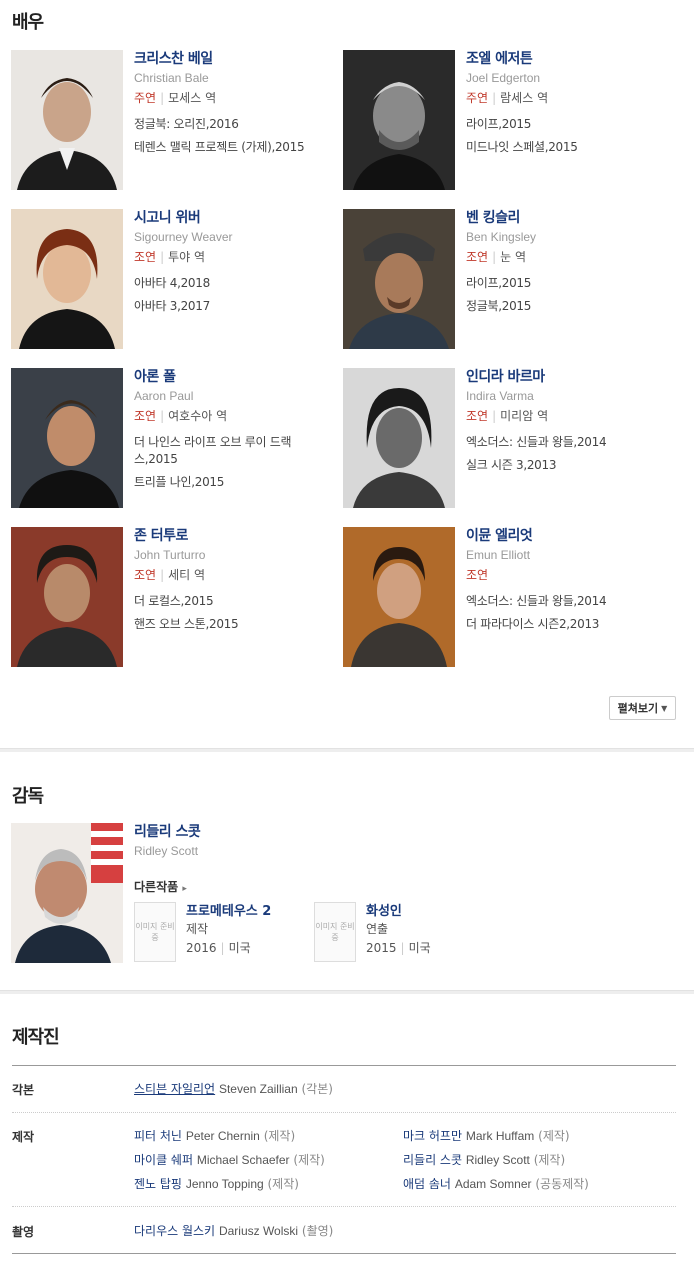 This screenshot has height=1262, width=694. What do you see at coordinates (234, 124) in the screenshot?
I see `work-link: 정글북: 오리진,2016` at bounding box center [234, 124].